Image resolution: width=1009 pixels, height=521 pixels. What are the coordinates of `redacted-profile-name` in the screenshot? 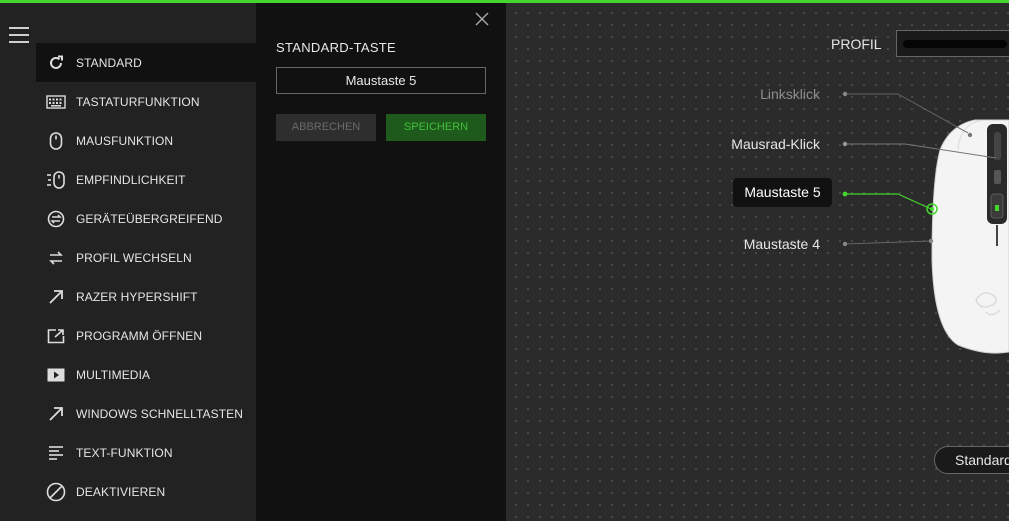 It's located at (955, 44).